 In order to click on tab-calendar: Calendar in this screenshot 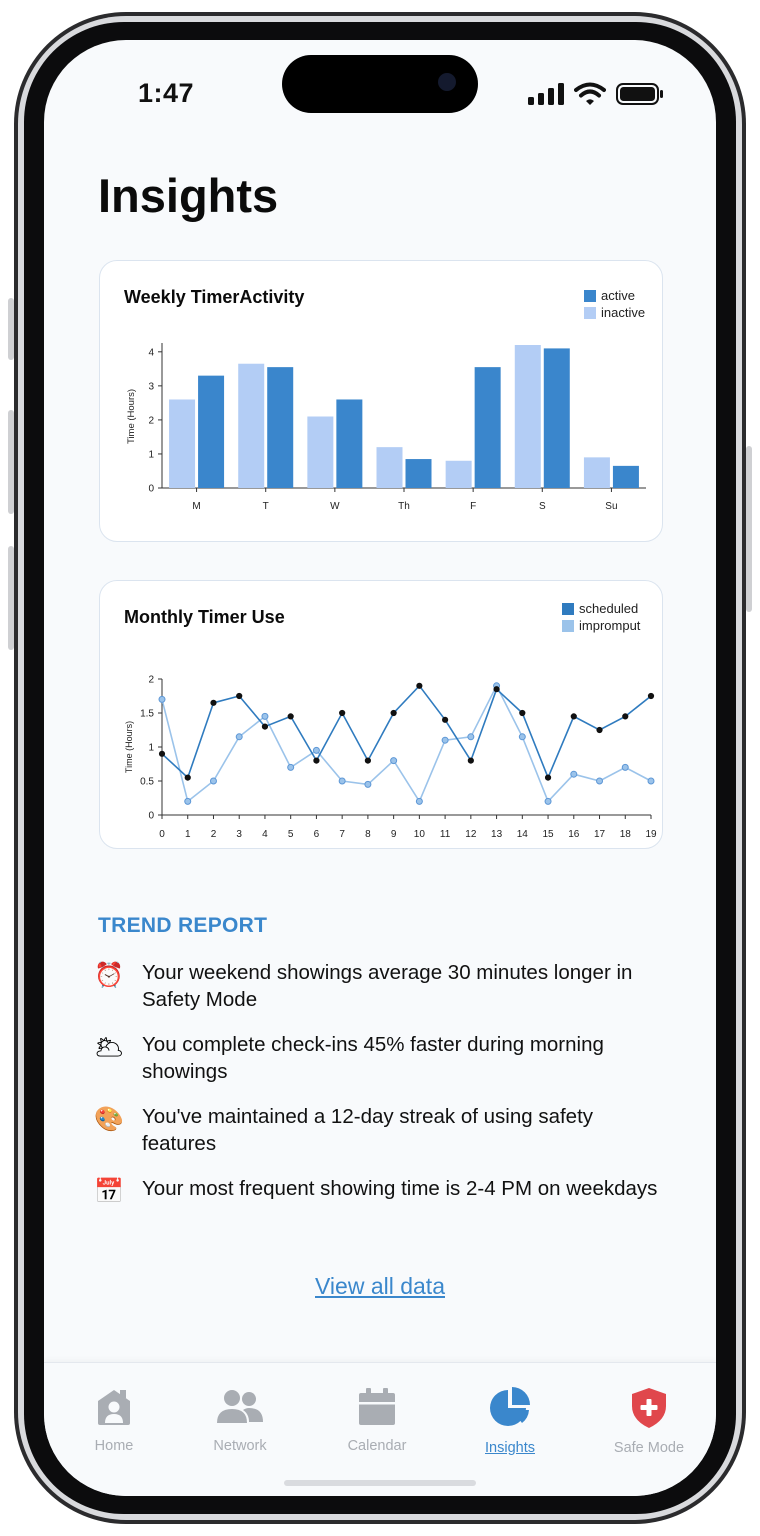, I will do `click(377, 1420)`.